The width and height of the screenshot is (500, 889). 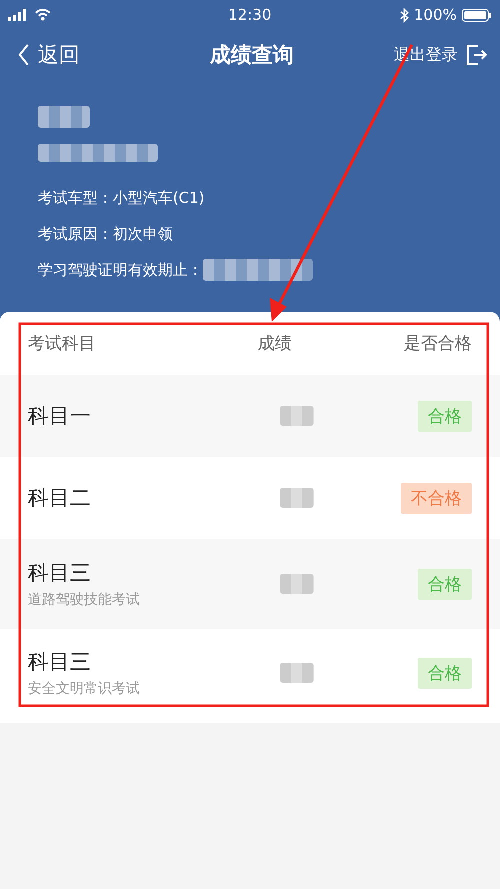 I want to click on back-button: 返回, so click(x=49, y=55).